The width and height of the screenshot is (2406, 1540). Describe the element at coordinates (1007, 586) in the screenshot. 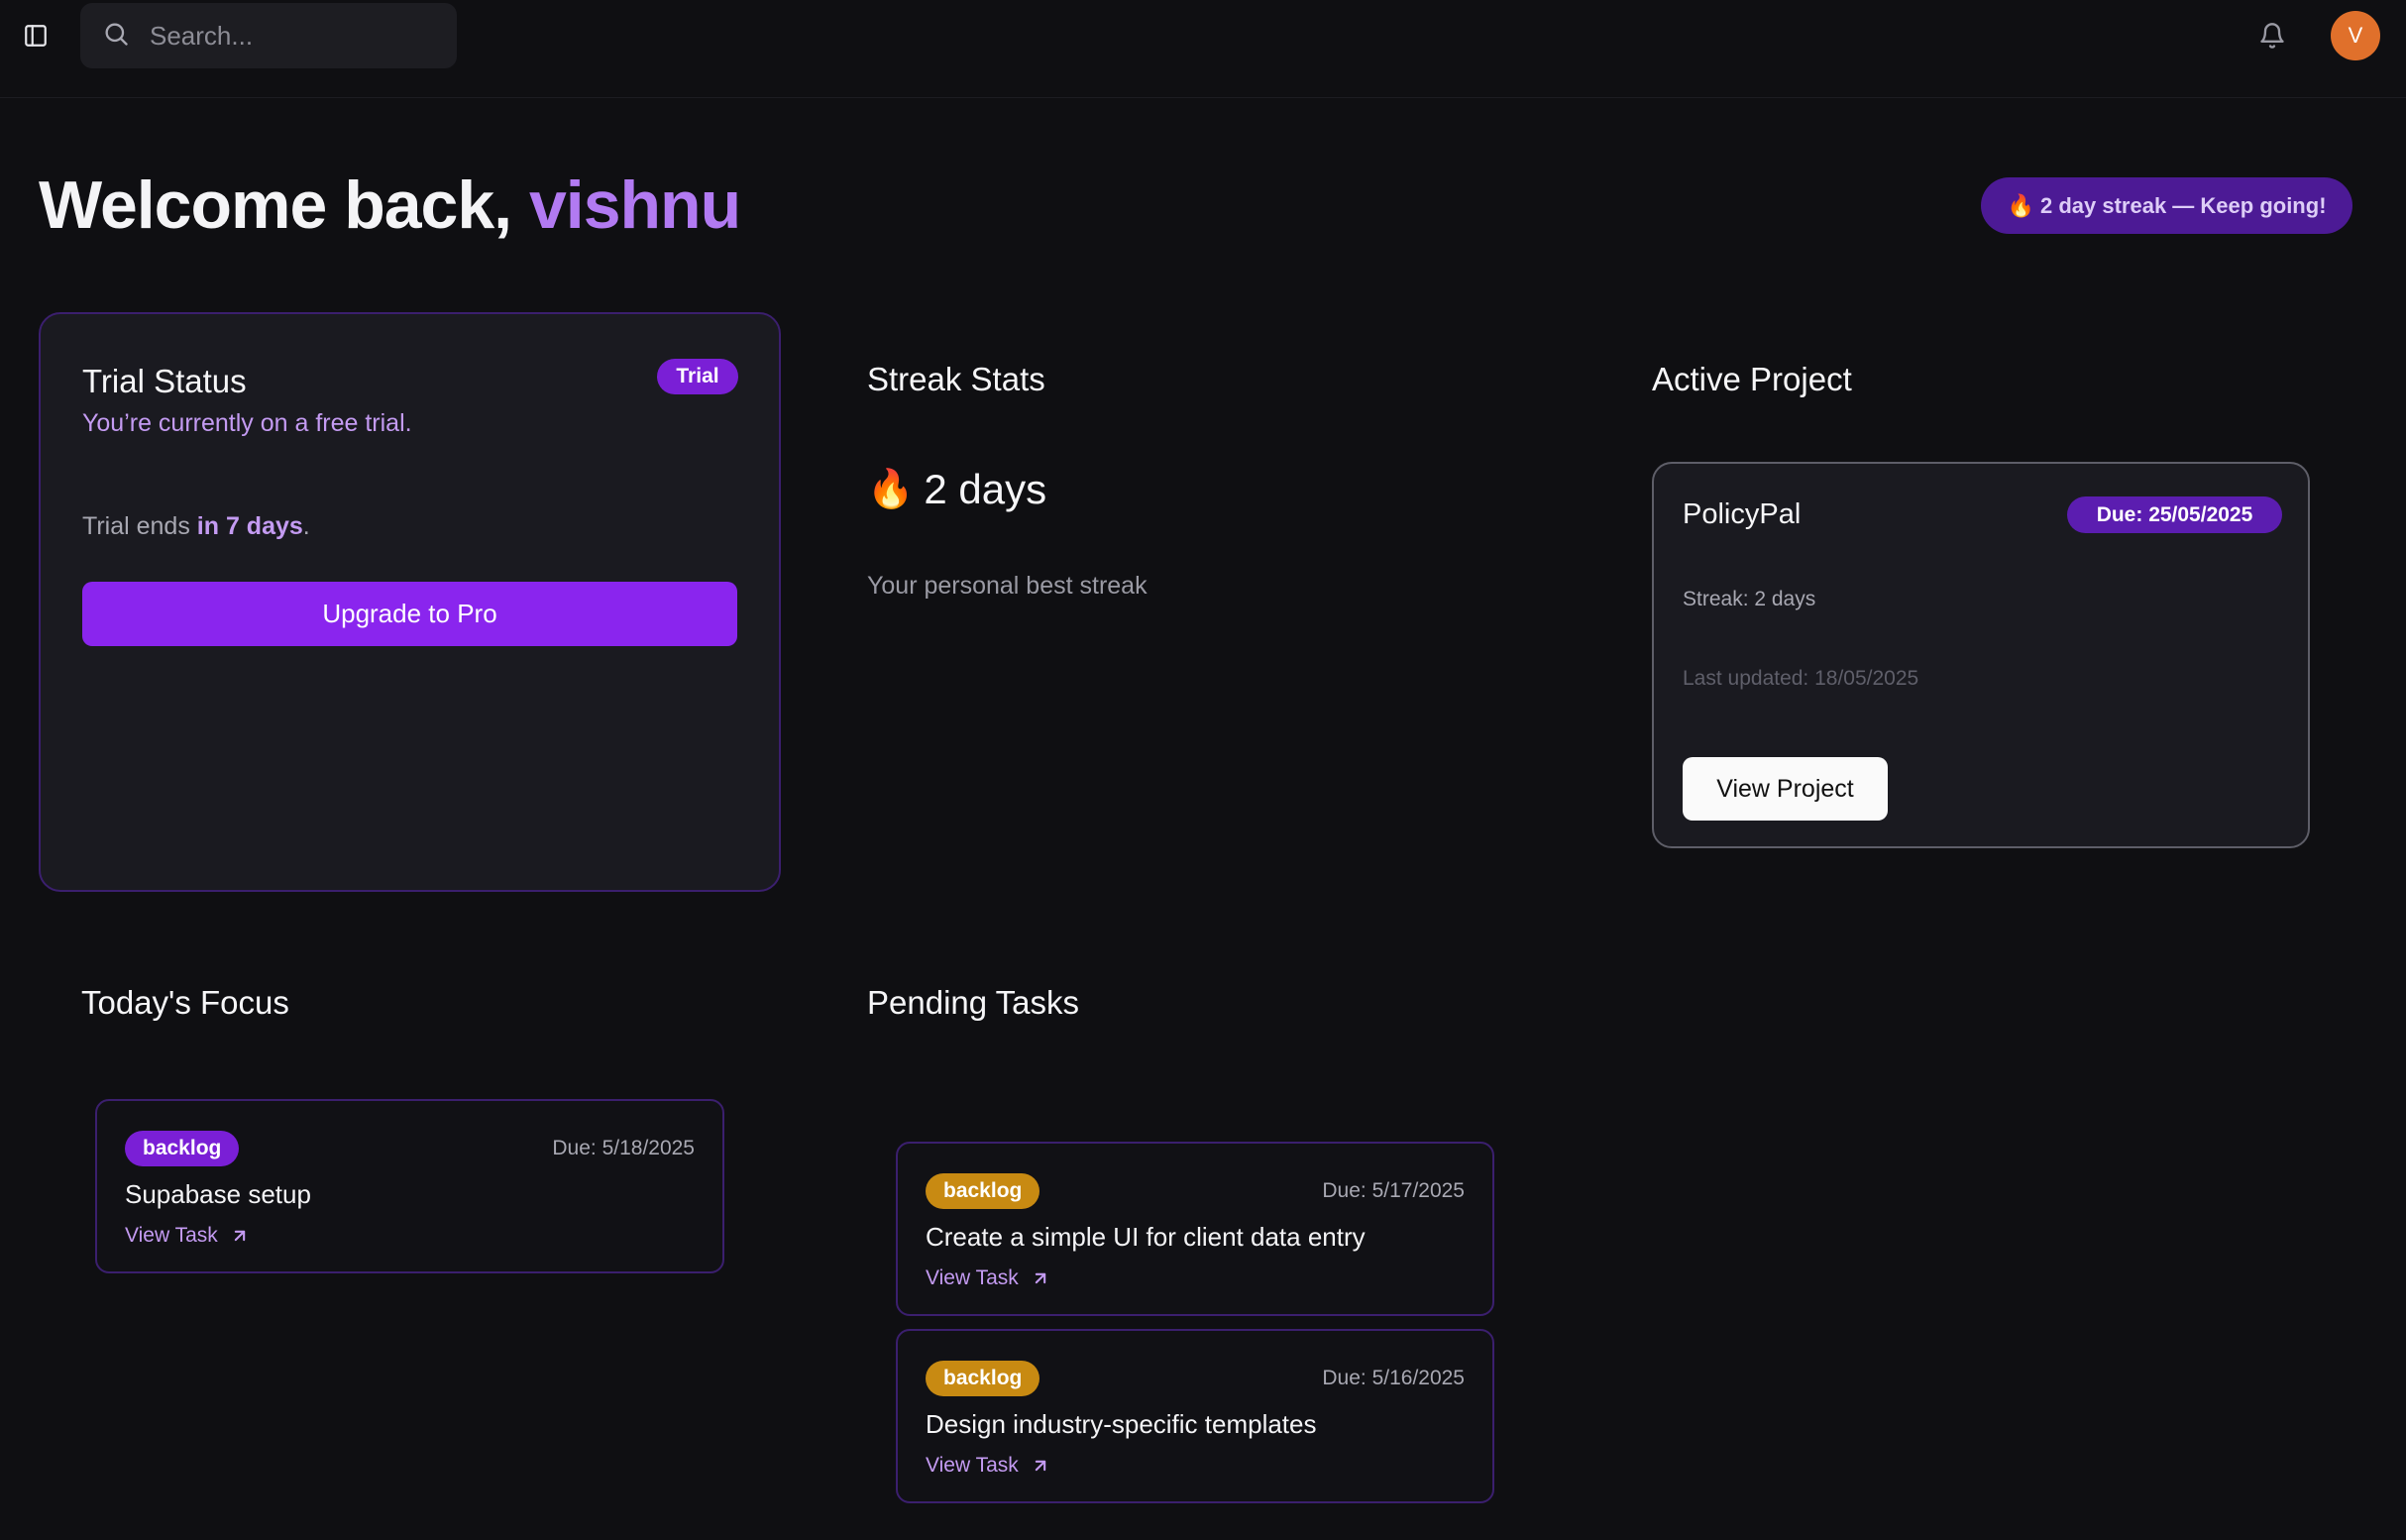

I see `streak-caption: Your personal best streak` at that location.